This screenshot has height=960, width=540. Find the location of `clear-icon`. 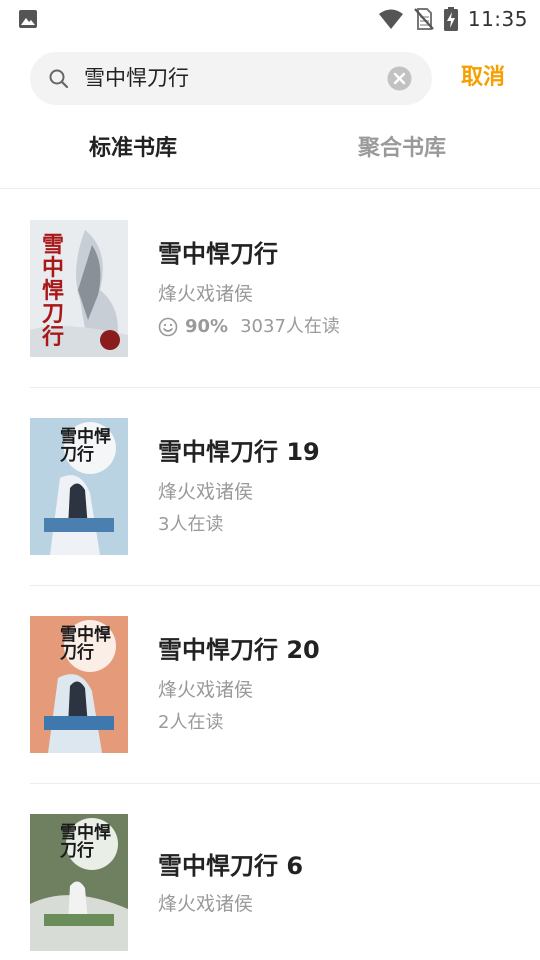

clear-icon is located at coordinates (399, 78).